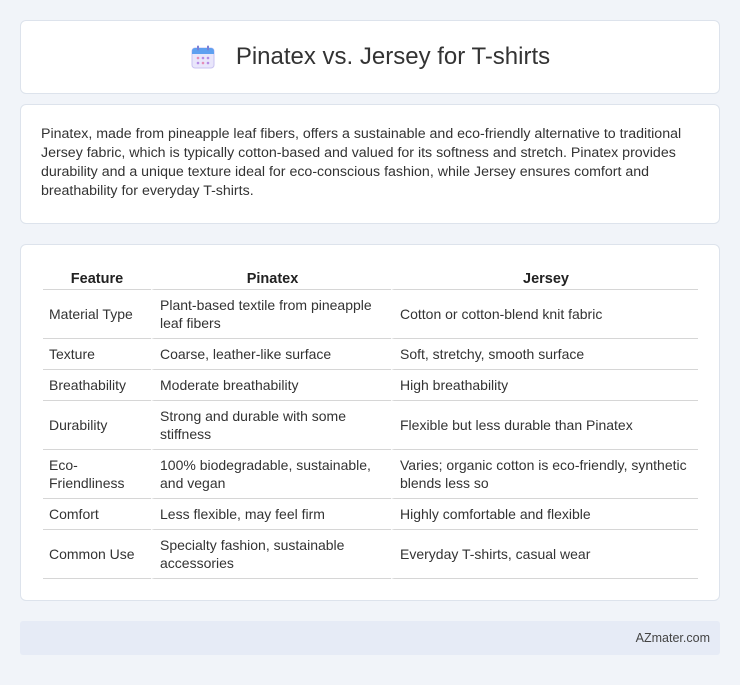 Image resolution: width=740 pixels, height=685 pixels. What do you see at coordinates (97, 385) in the screenshot?
I see `feature-cell: Breathability` at bounding box center [97, 385].